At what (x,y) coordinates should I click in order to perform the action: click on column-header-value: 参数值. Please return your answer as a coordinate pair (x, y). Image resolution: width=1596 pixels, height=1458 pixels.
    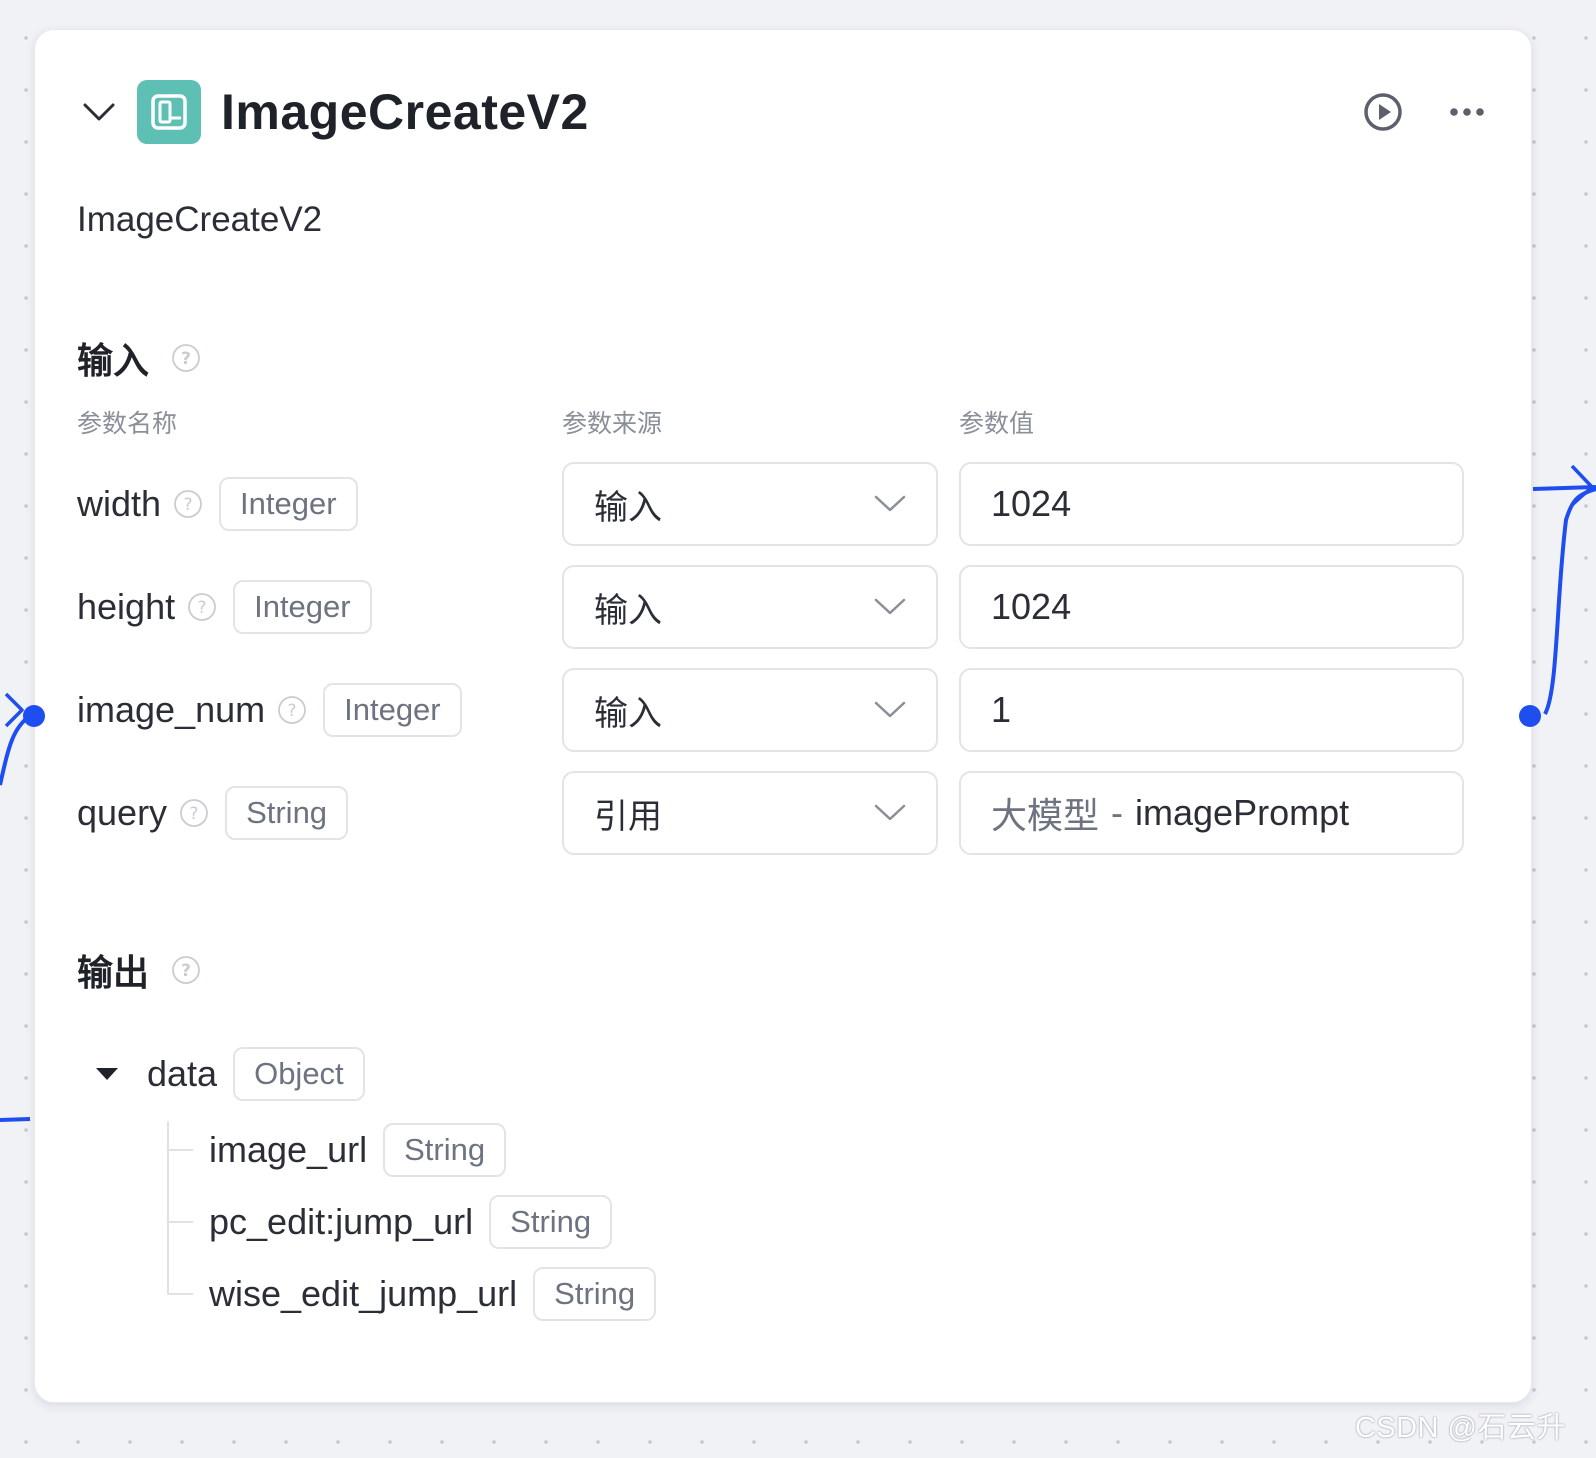
    Looking at the image, I should click on (997, 424).